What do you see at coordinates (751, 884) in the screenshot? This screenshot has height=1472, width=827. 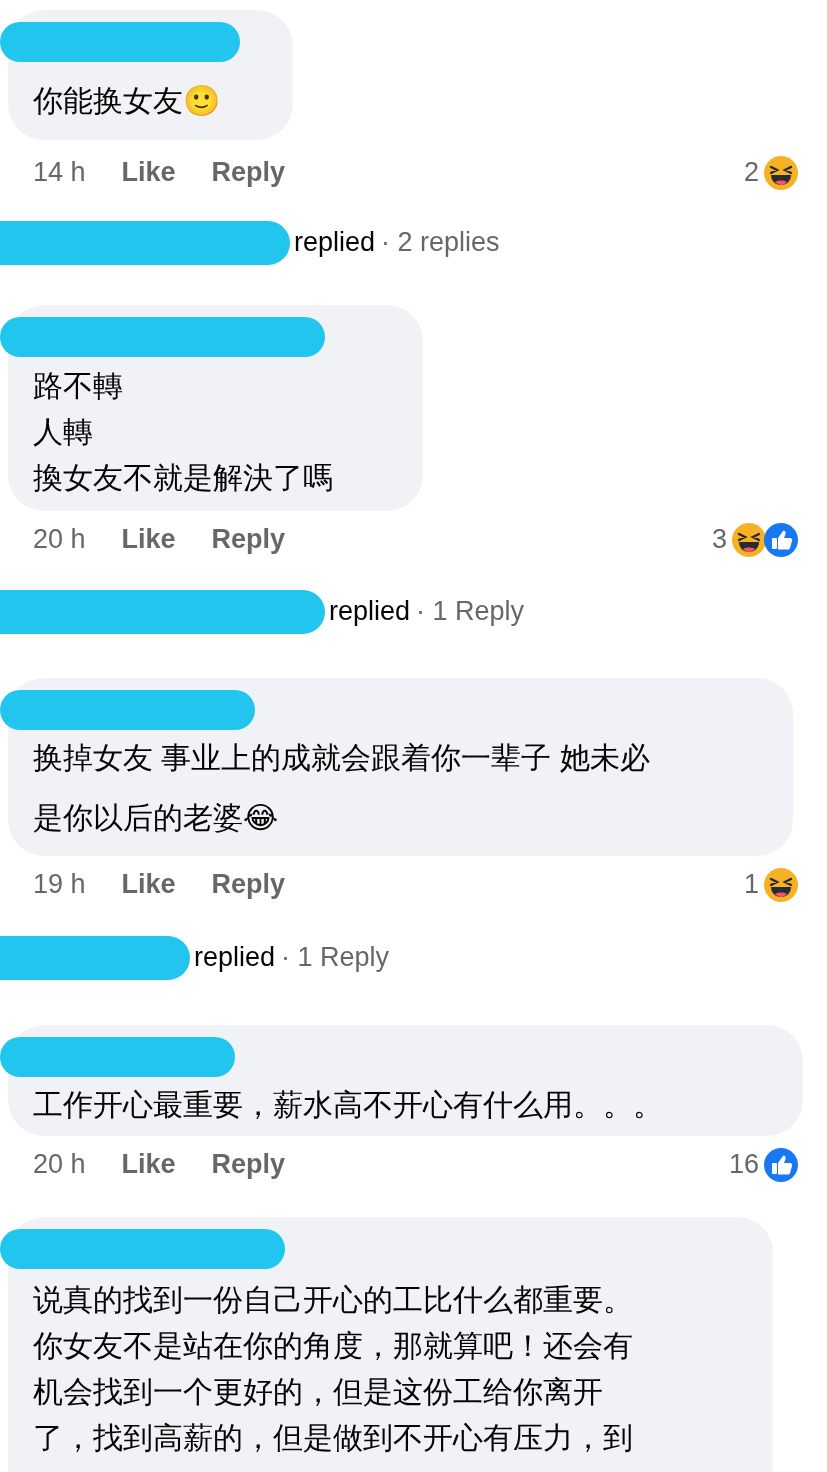 I see `reaction-count: 1` at bounding box center [751, 884].